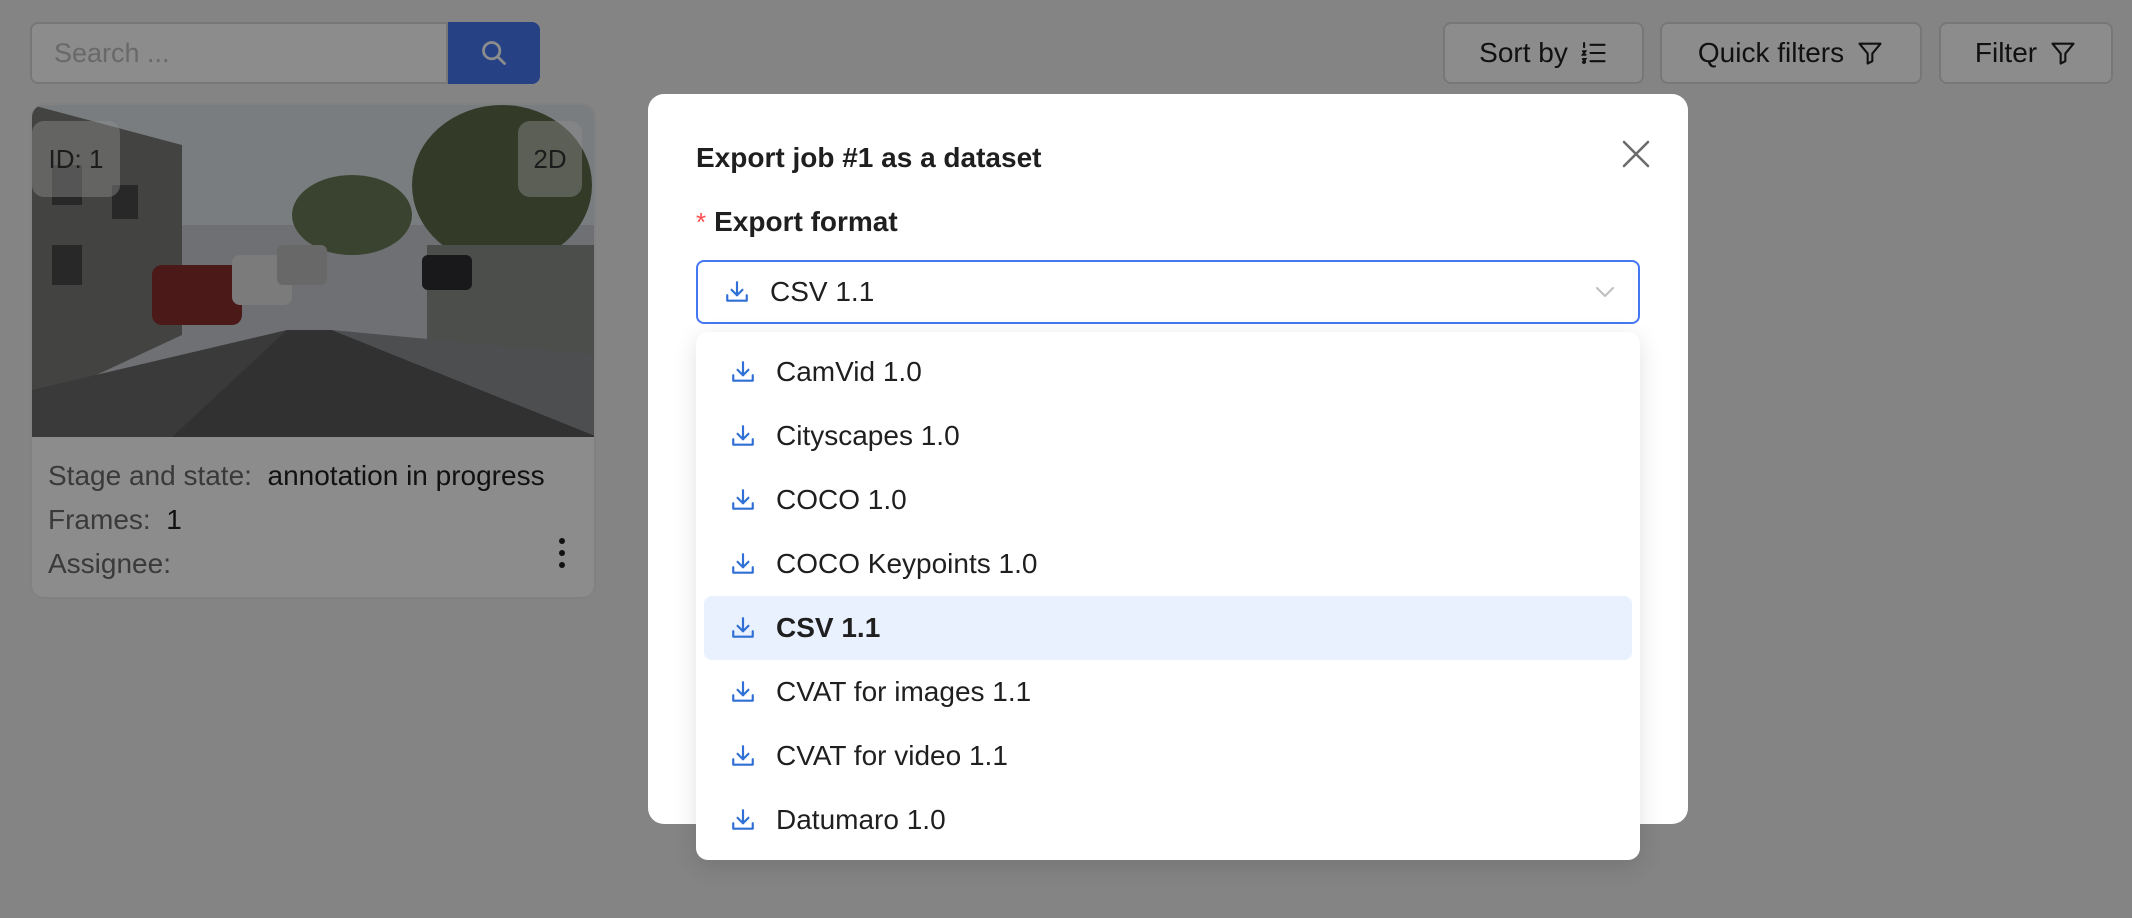  Describe the element at coordinates (1168, 564) in the screenshot. I see `format-option: COCO Keypoints 1.0` at that location.